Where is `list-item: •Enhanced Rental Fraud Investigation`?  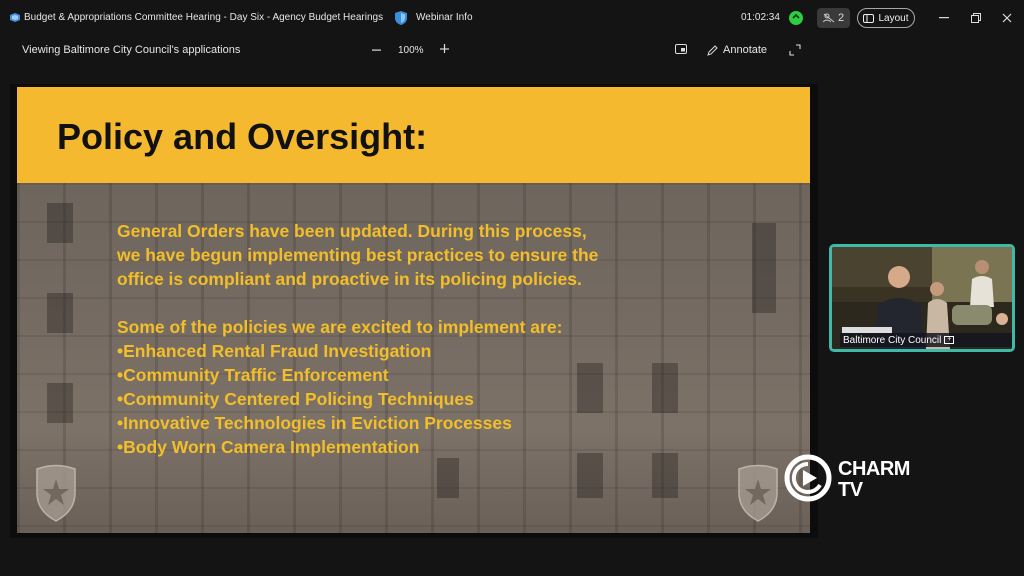 list-item: •Enhanced Rental Fraud Investigation is located at coordinates (274, 351).